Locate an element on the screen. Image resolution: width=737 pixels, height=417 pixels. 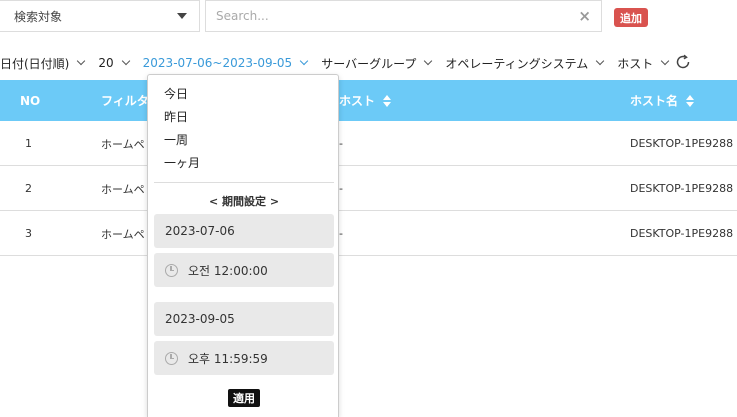
end-time-field: 오후 11:59:59 is located at coordinates (244, 358).